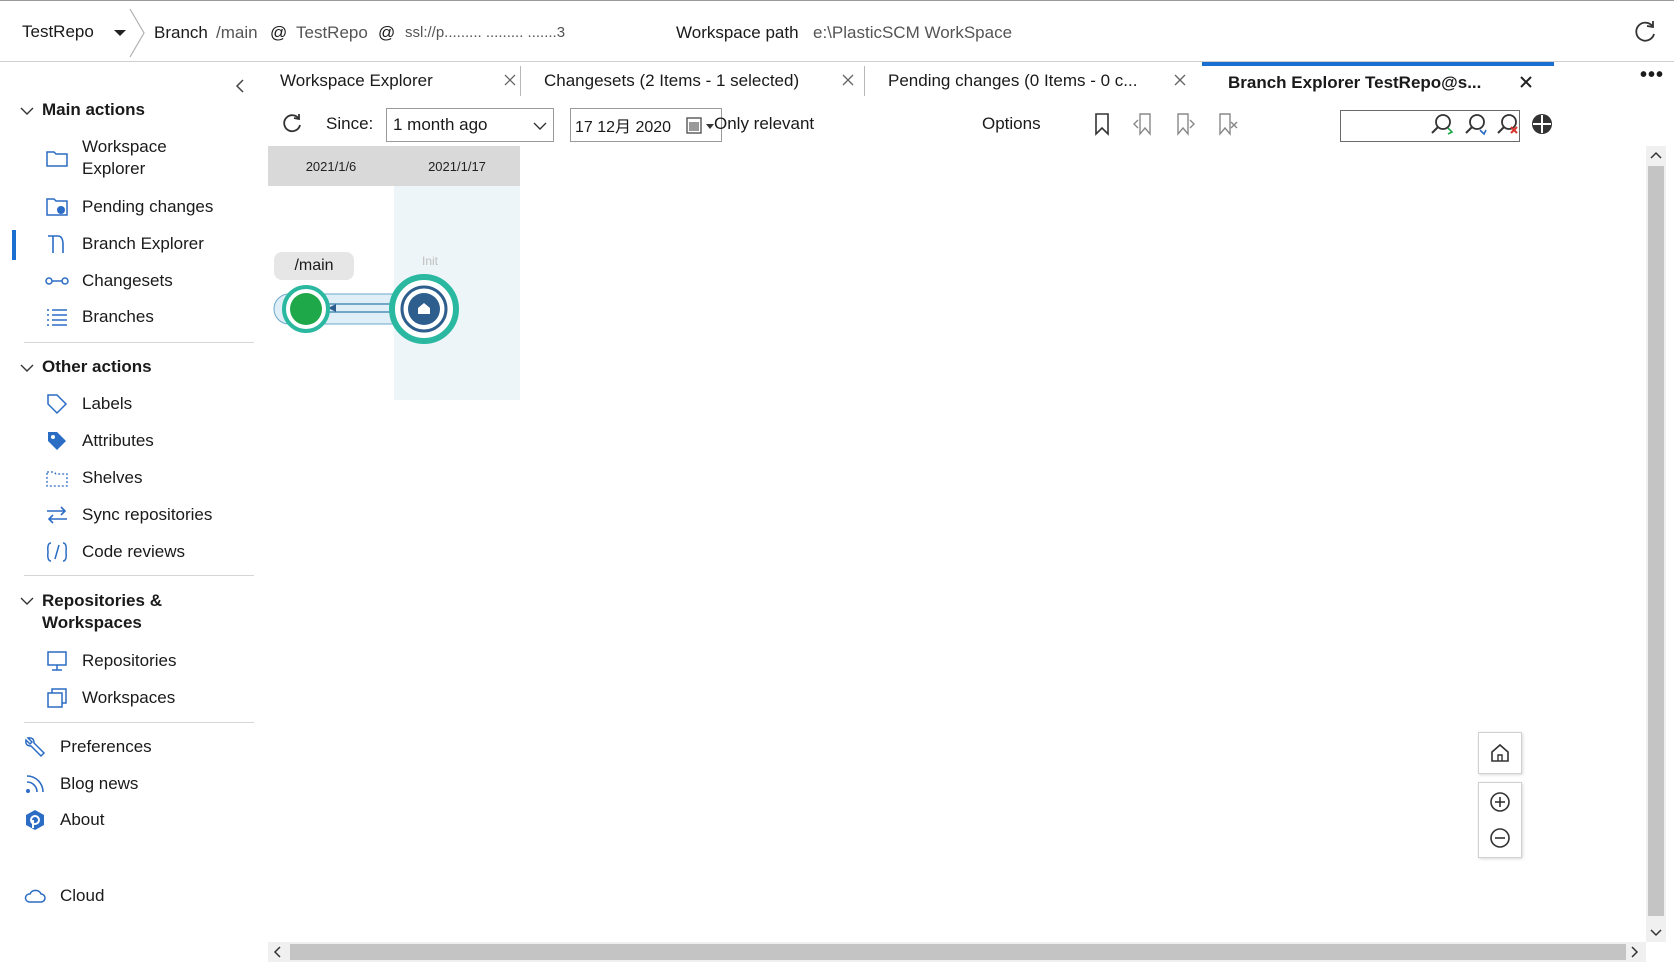  What do you see at coordinates (181, 32) in the screenshot?
I see `branch-label: Branch` at bounding box center [181, 32].